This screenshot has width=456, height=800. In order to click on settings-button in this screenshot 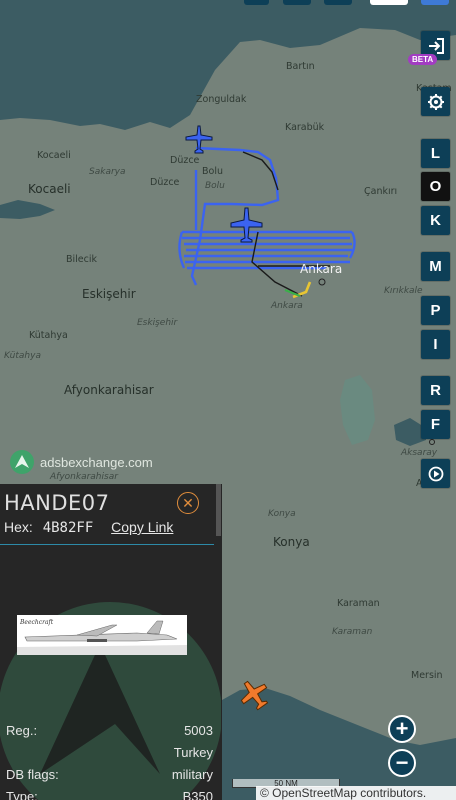, I will do `click(435, 101)`.